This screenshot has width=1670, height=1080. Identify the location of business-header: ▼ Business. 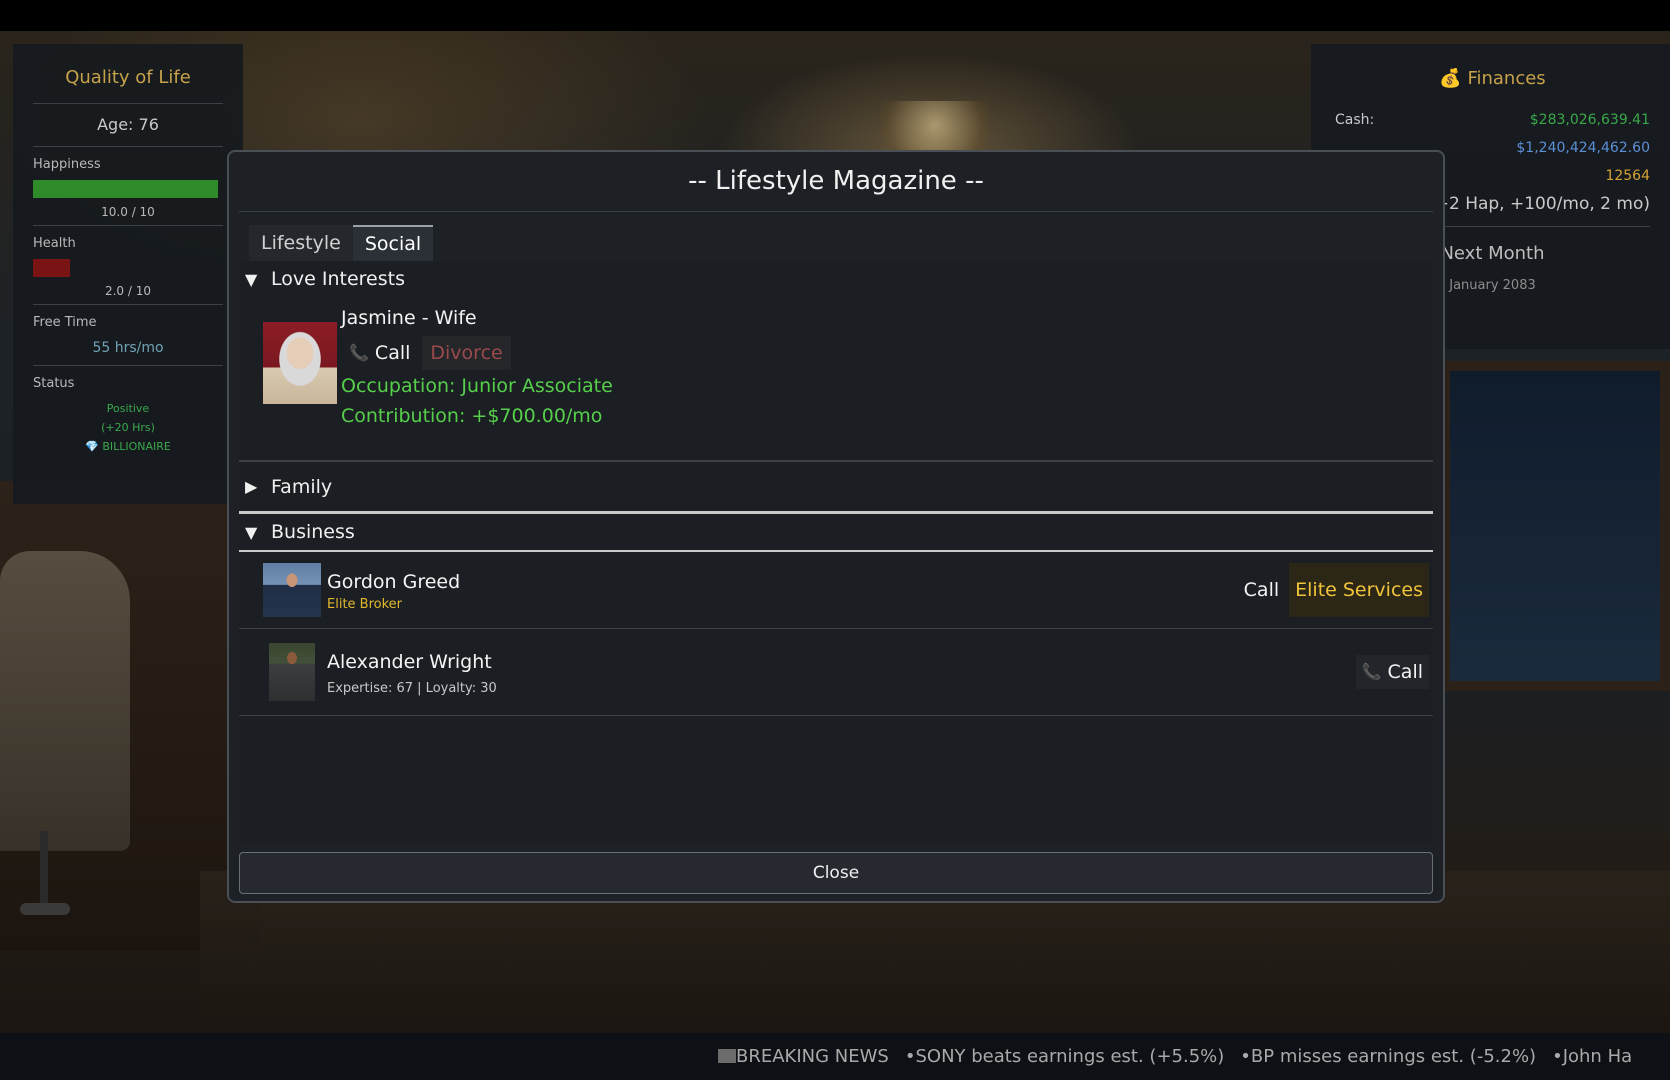
(836, 533).